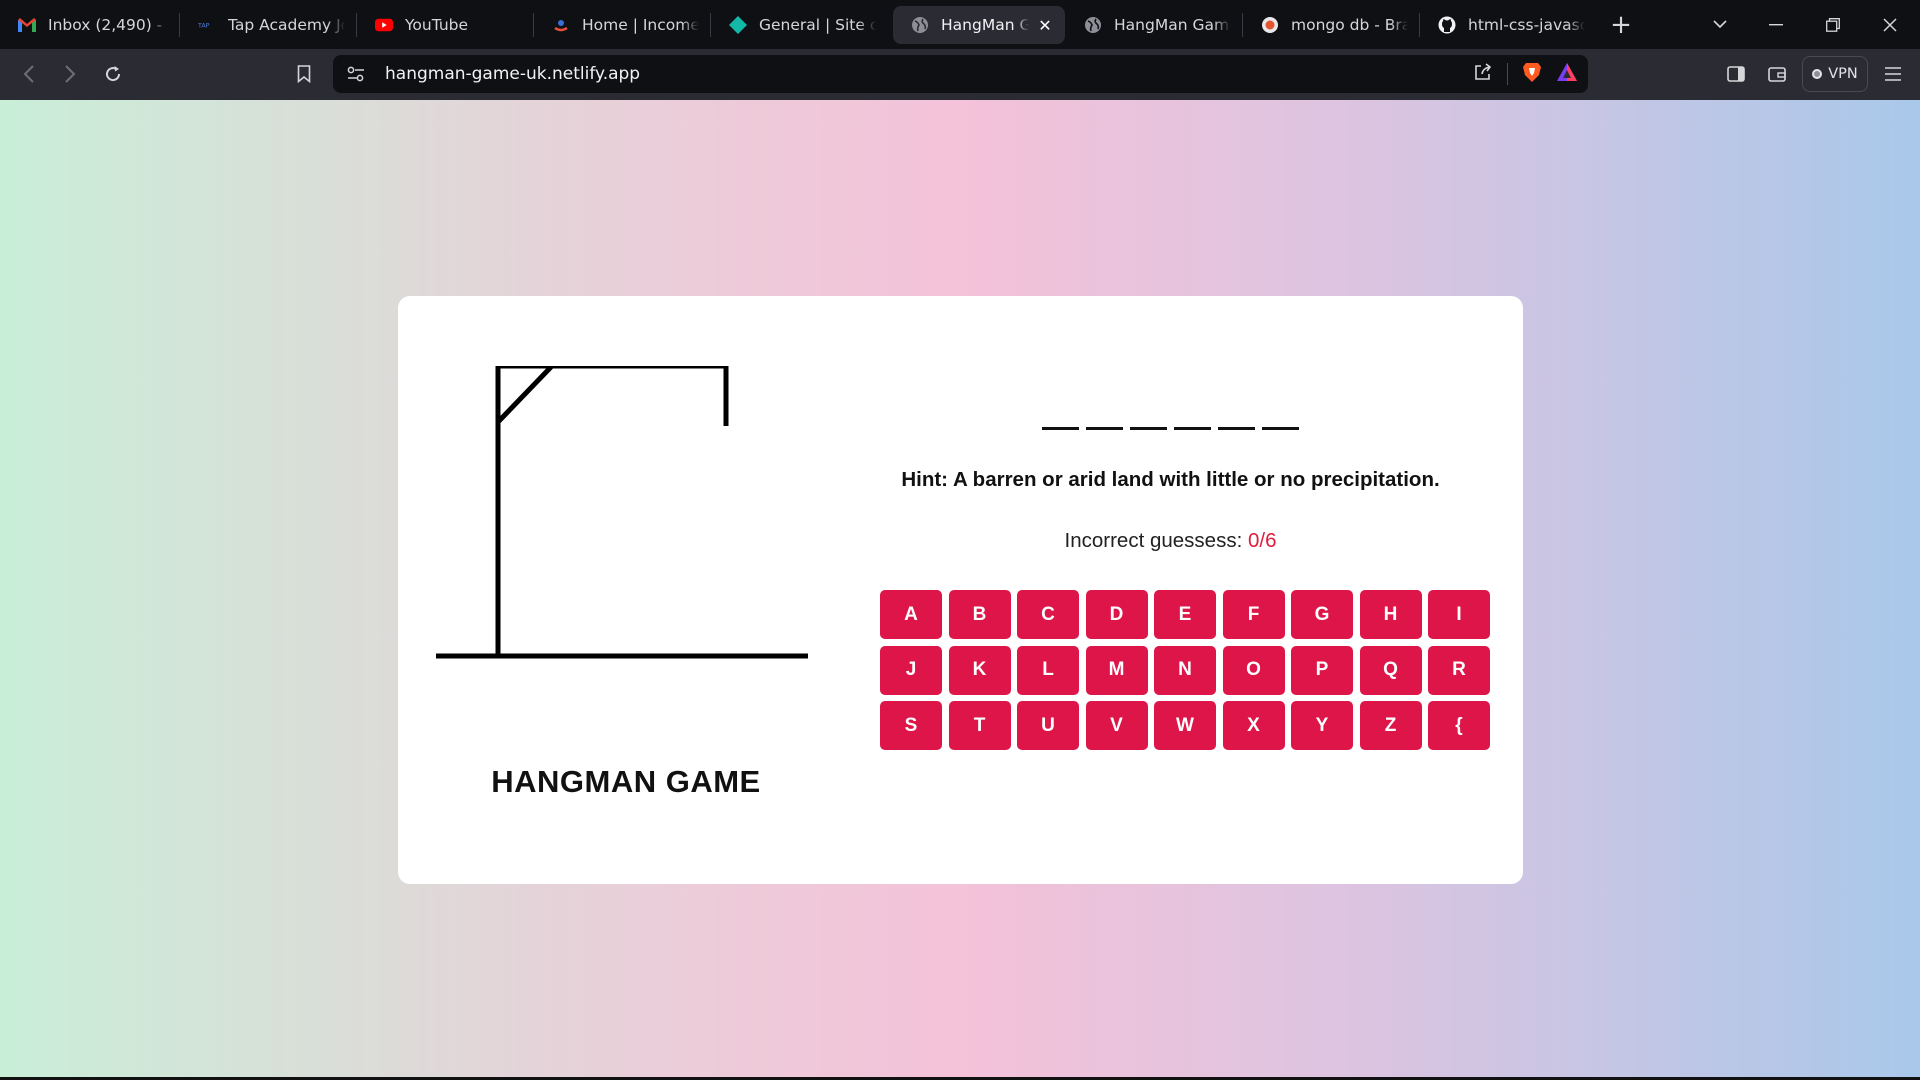 The width and height of the screenshot is (1920, 1080). Describe the element at coordinates (985, 25) in the screenshot. I see `tab-label: HangMan Gar` at that location.